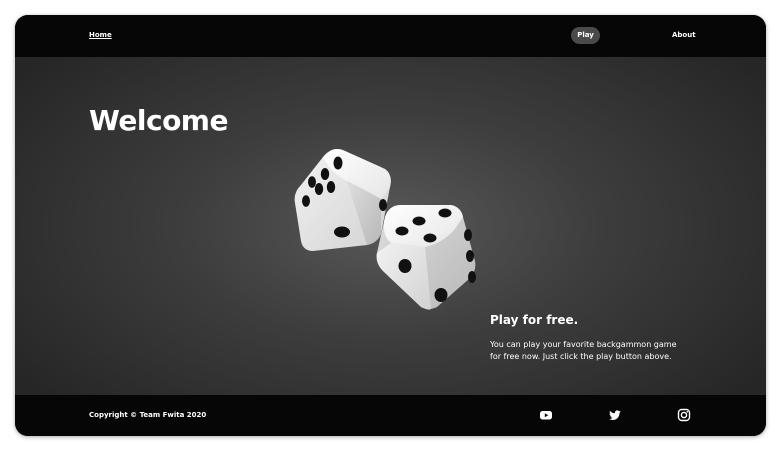 This screenshot has height=451, width=781. Describe the element at coordinates (342, 200) in the screenshot. I see `die-one` at that location.